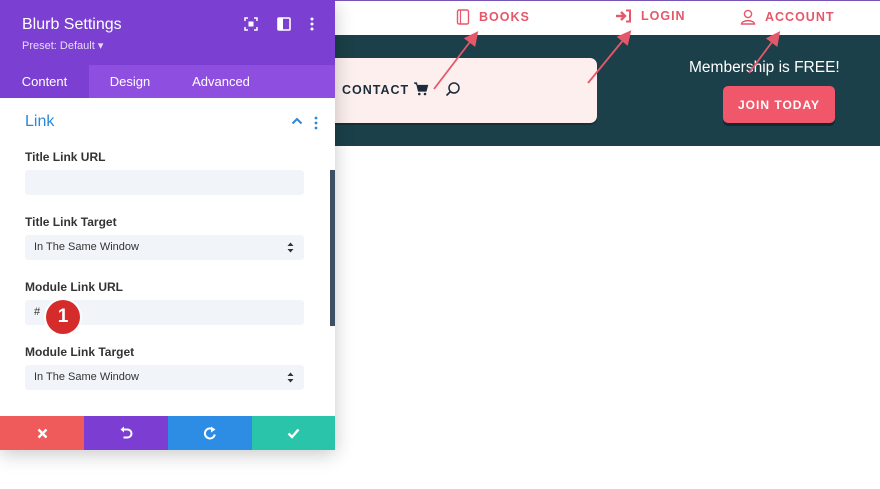  Describe the element at coordinates (284, 24) in the screenshot. I see `split-view-icon` at that location.